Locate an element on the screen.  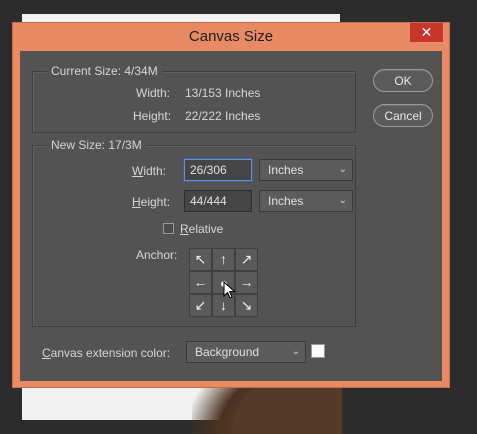
new-height-label: Height: is located at coordinates (151, 202).